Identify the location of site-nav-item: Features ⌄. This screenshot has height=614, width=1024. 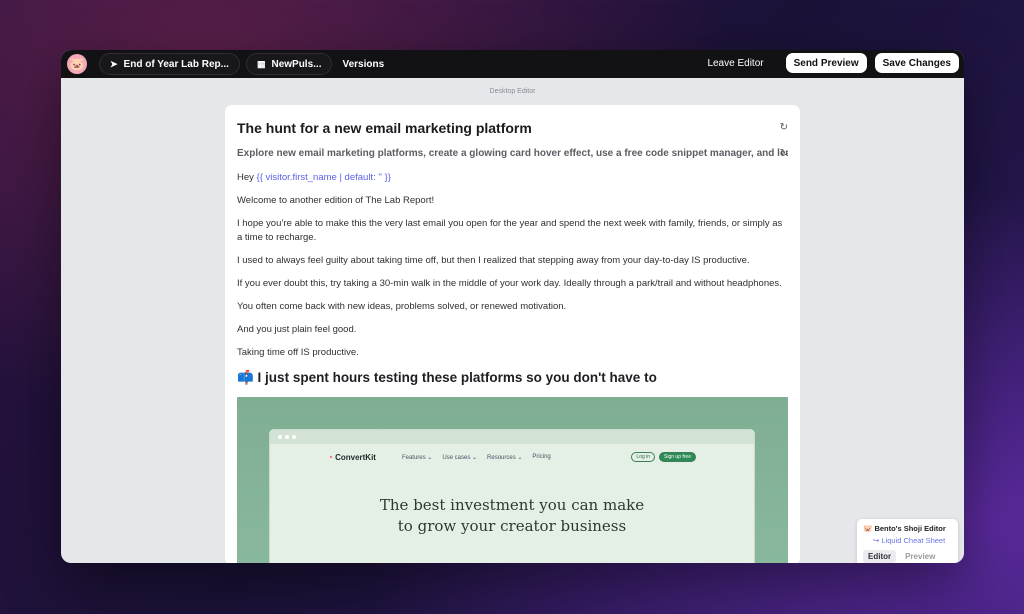
(417, 457).